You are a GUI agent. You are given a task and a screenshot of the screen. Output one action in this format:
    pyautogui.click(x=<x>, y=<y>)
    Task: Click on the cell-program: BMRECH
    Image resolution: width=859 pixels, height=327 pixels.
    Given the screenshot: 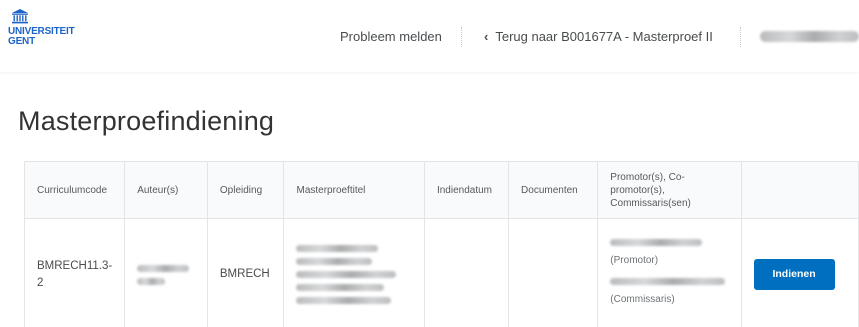 What is the action you would take?
    pyautogui.click(x=245, y=272)
    